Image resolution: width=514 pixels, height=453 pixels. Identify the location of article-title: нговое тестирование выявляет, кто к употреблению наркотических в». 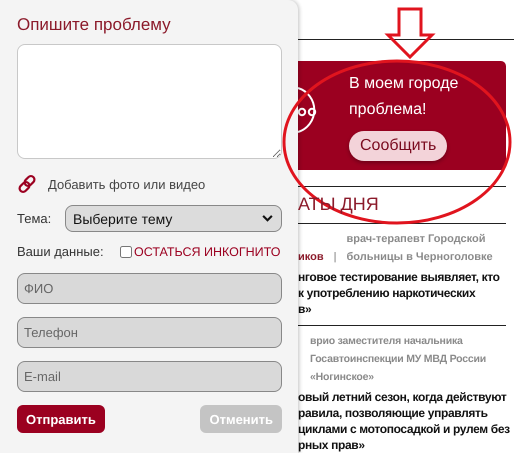
(402, 293).